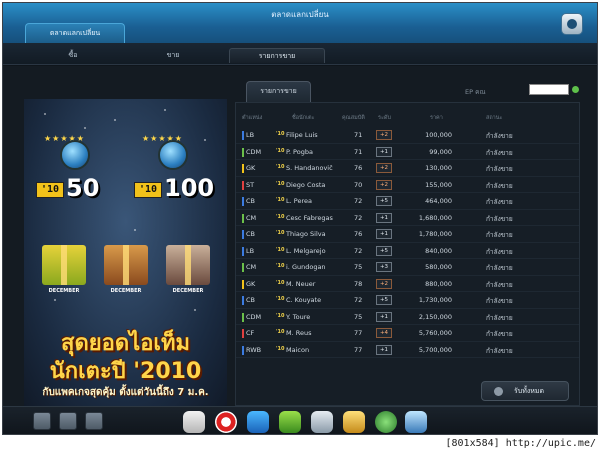 This screenshot has width=600, height=456. I want to click on table-row: GK '10 M. Neuer 78 +2 880,000 กำลังขาย, so click(407, 284).